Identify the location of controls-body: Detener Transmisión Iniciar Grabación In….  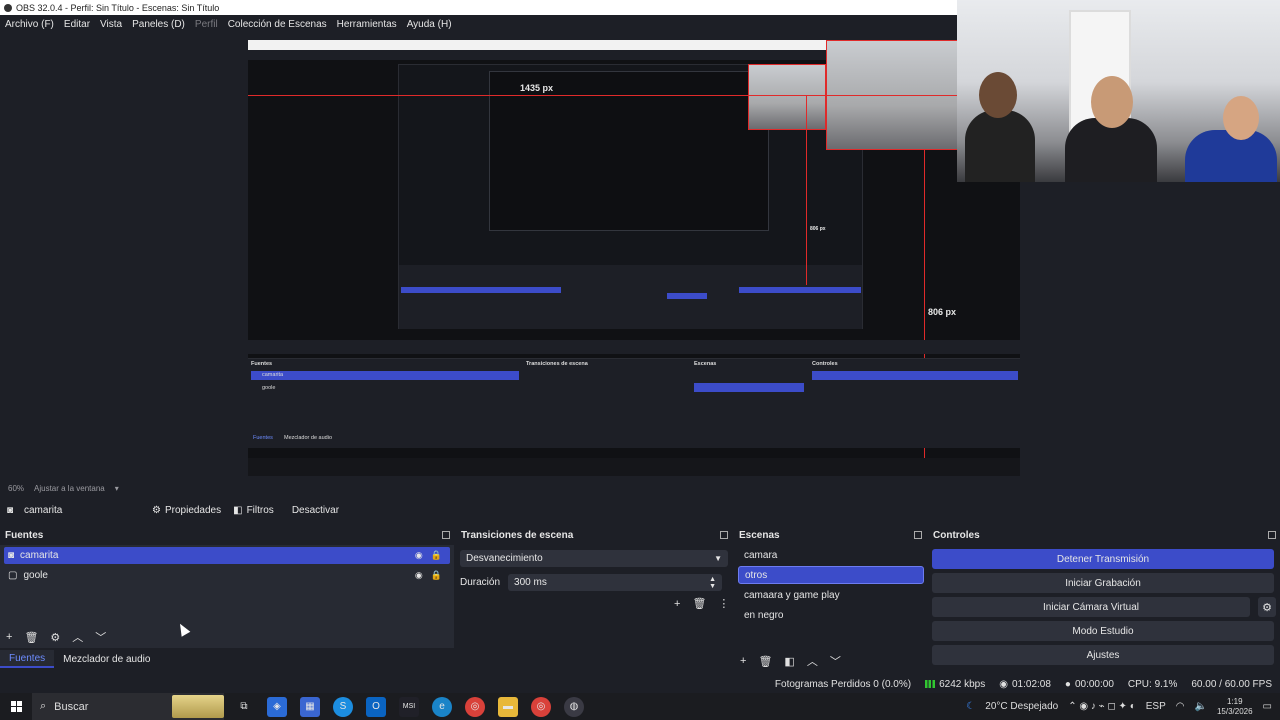
(1104, 608).